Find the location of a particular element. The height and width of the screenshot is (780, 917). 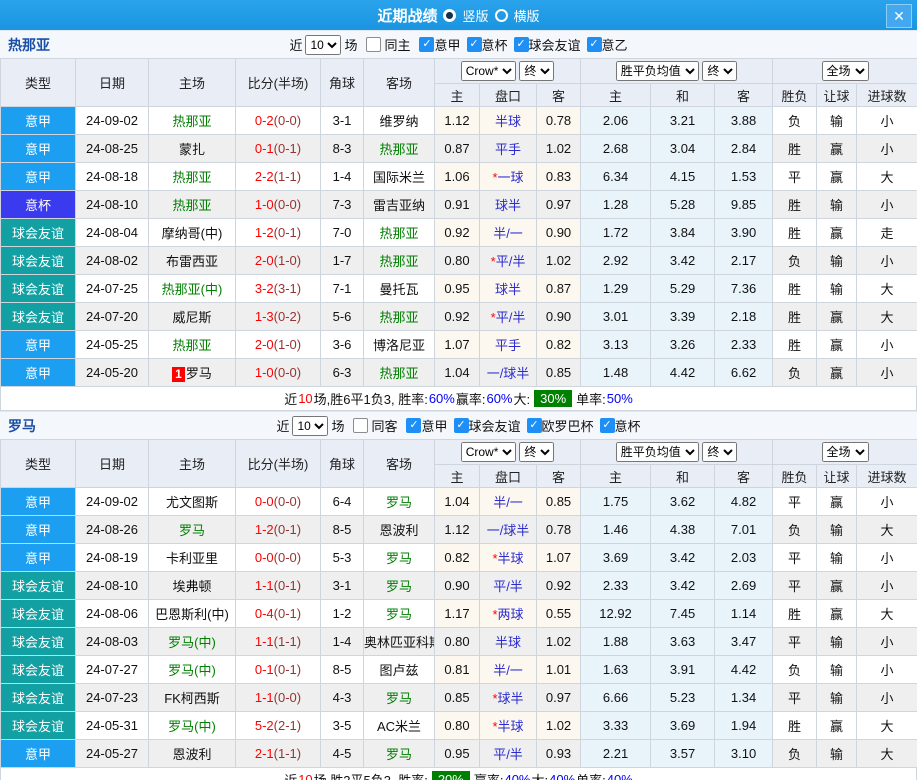

close-icon: ✕ is located at coordinates (899, 16).